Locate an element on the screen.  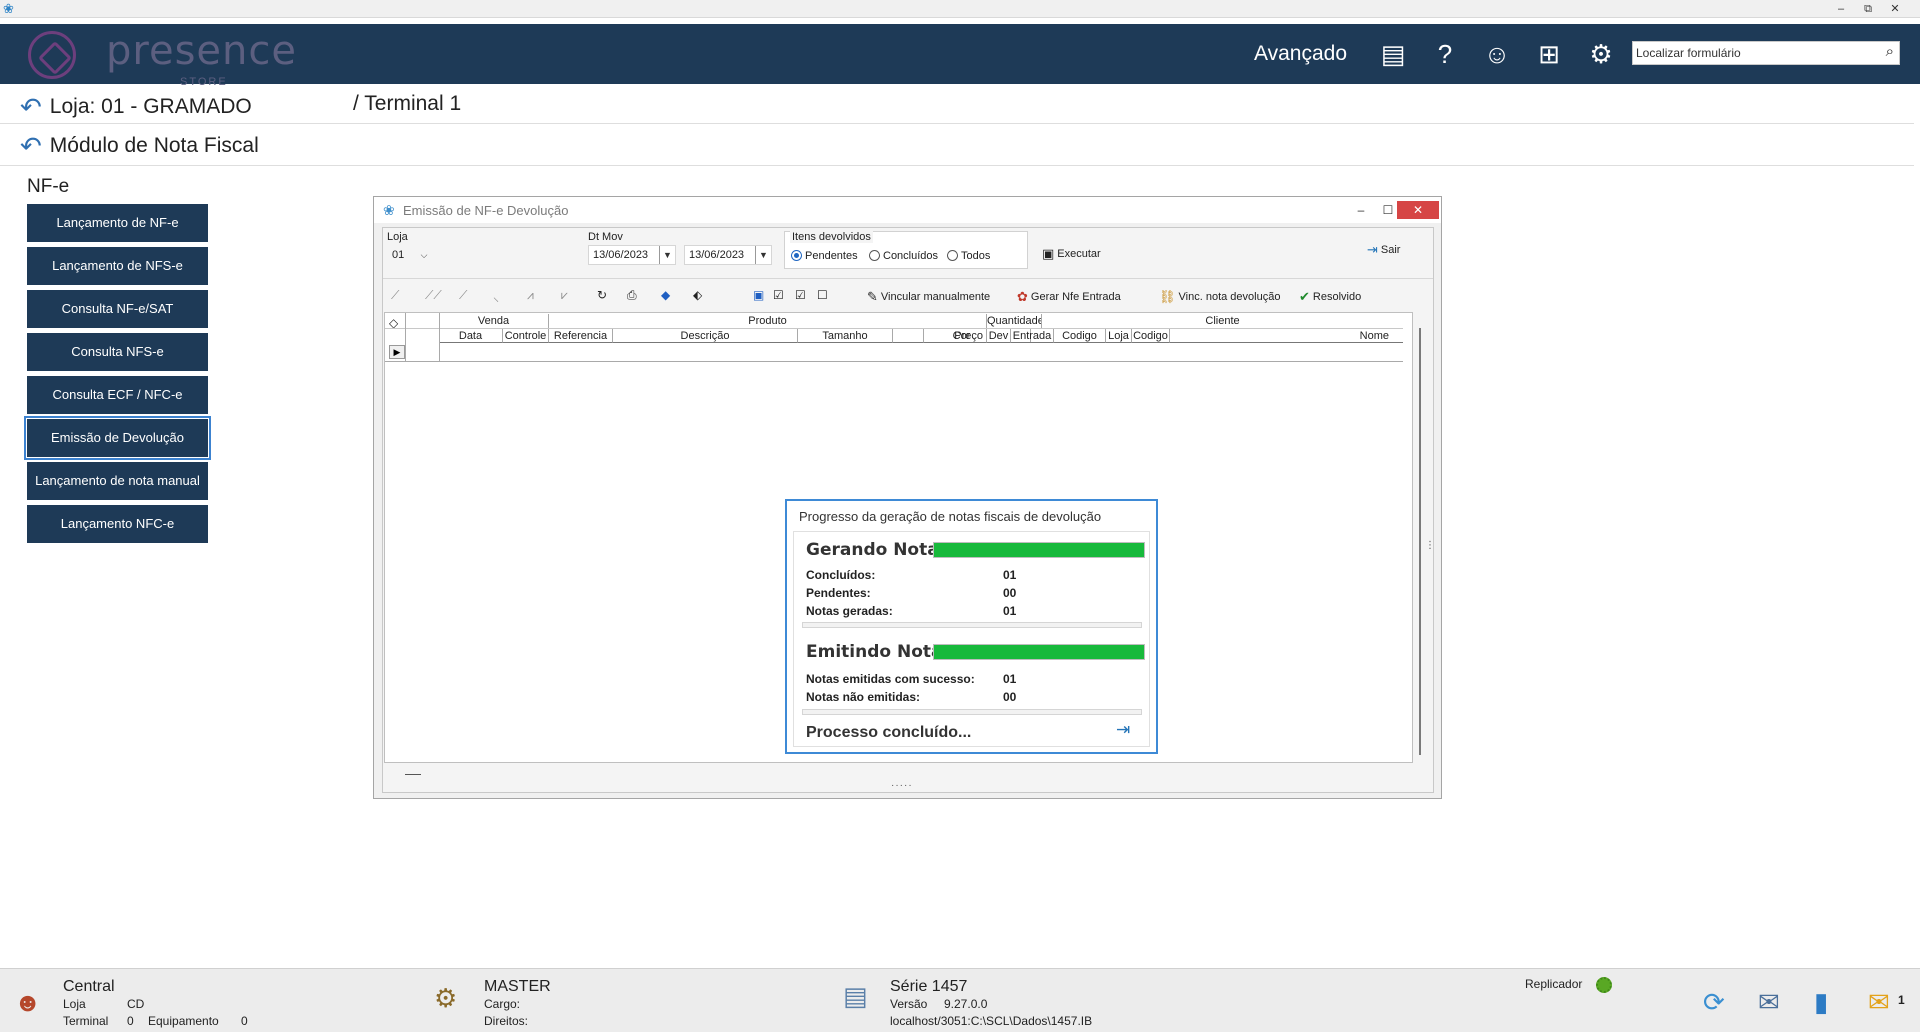
col-entrada: Entrada is located at coordinates (1032, 336).